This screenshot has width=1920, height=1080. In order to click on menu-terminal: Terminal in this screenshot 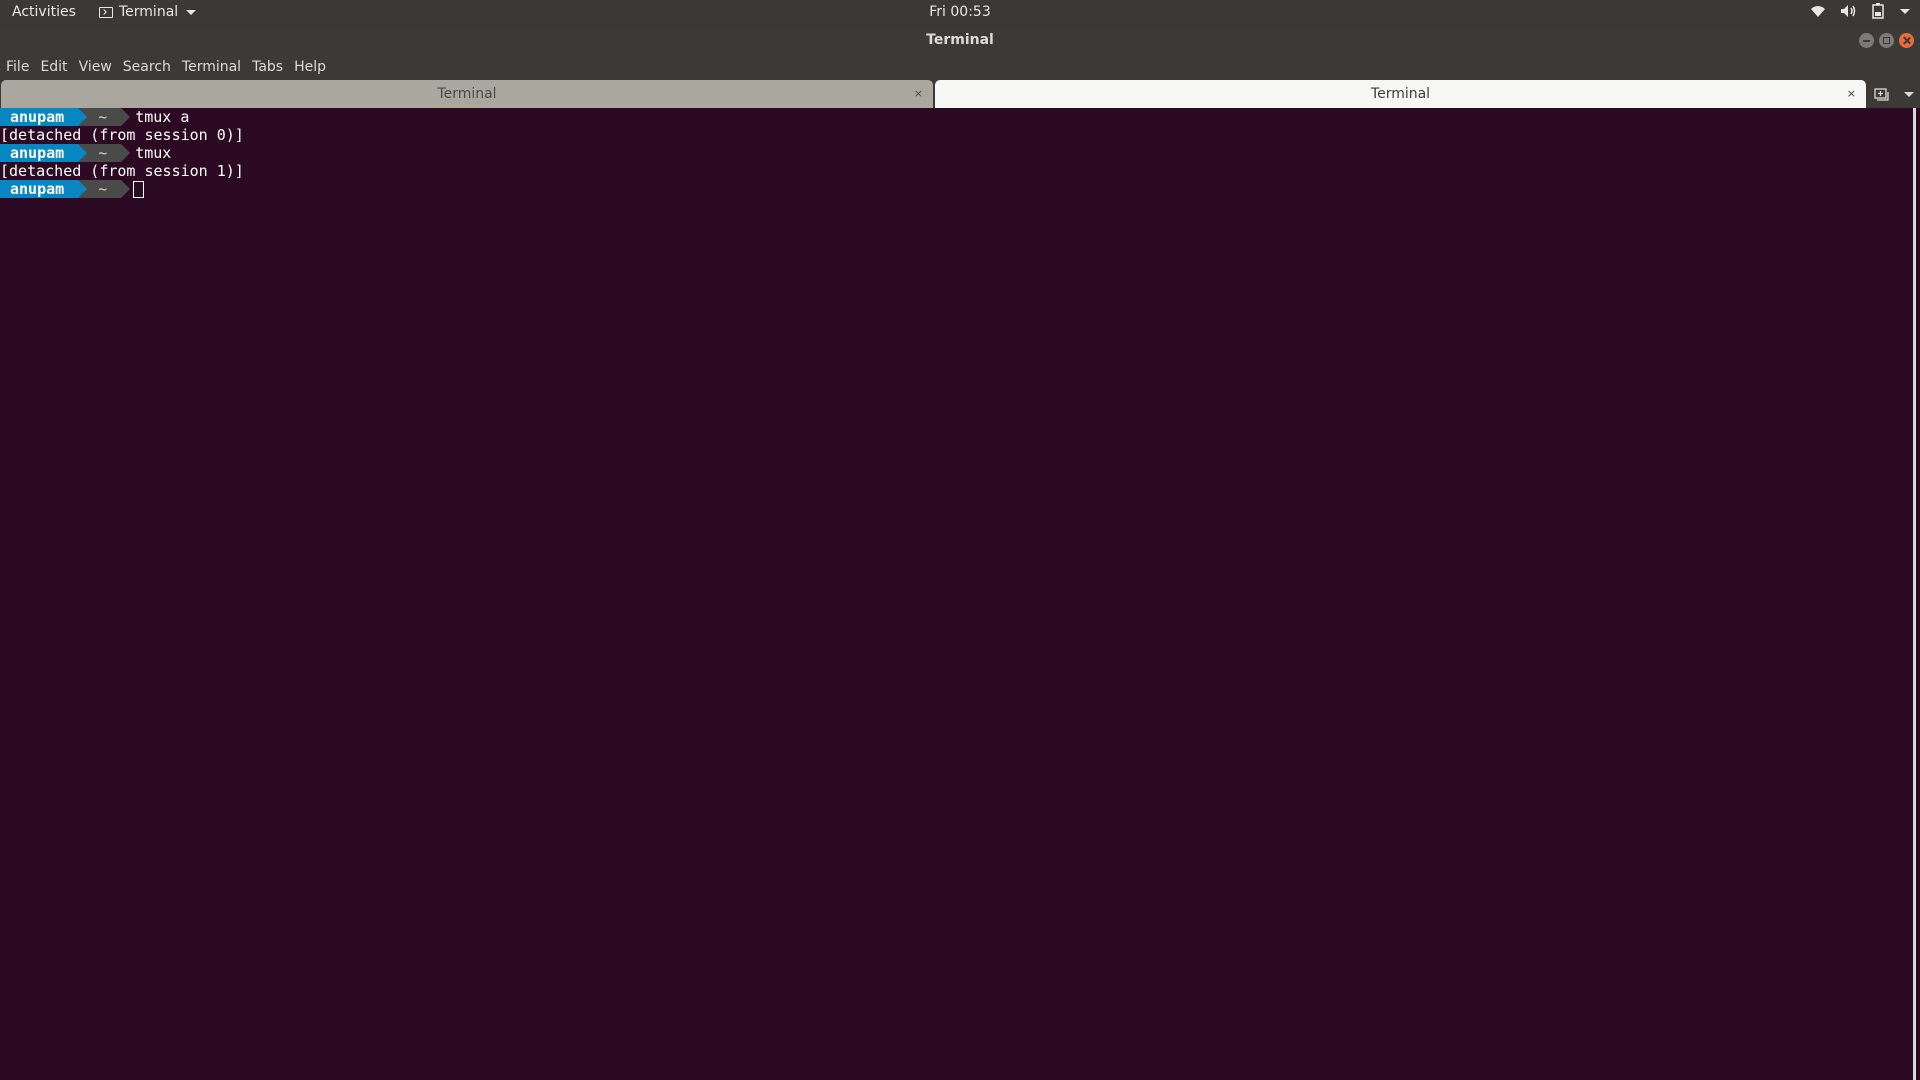, I will do `click(211, 67)`.